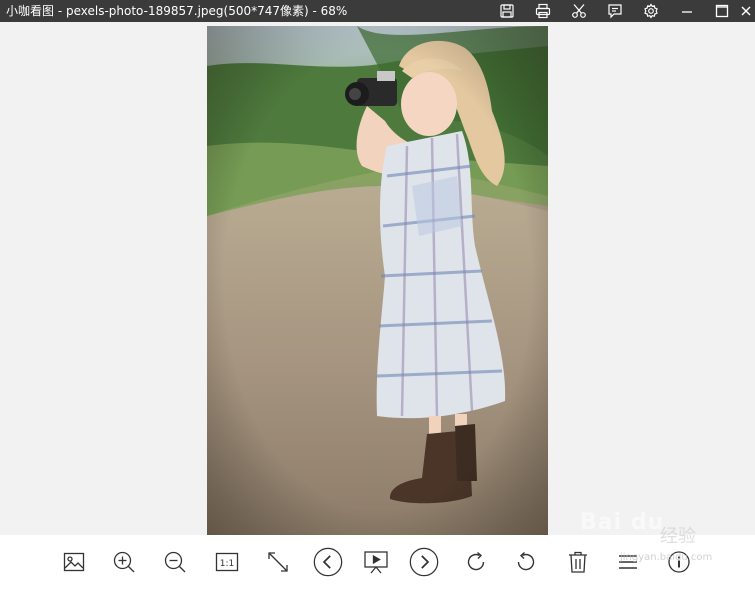  What do you see at coordinates (124, 562) in the screenshot?
I see `zoom-in-icon` at bounding box center [124, 562].